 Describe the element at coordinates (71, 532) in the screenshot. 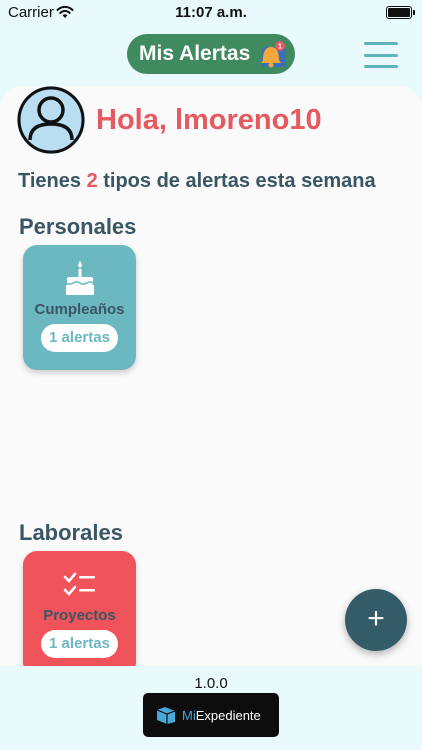

I see `section-title-laborales: Laborales` at that location.